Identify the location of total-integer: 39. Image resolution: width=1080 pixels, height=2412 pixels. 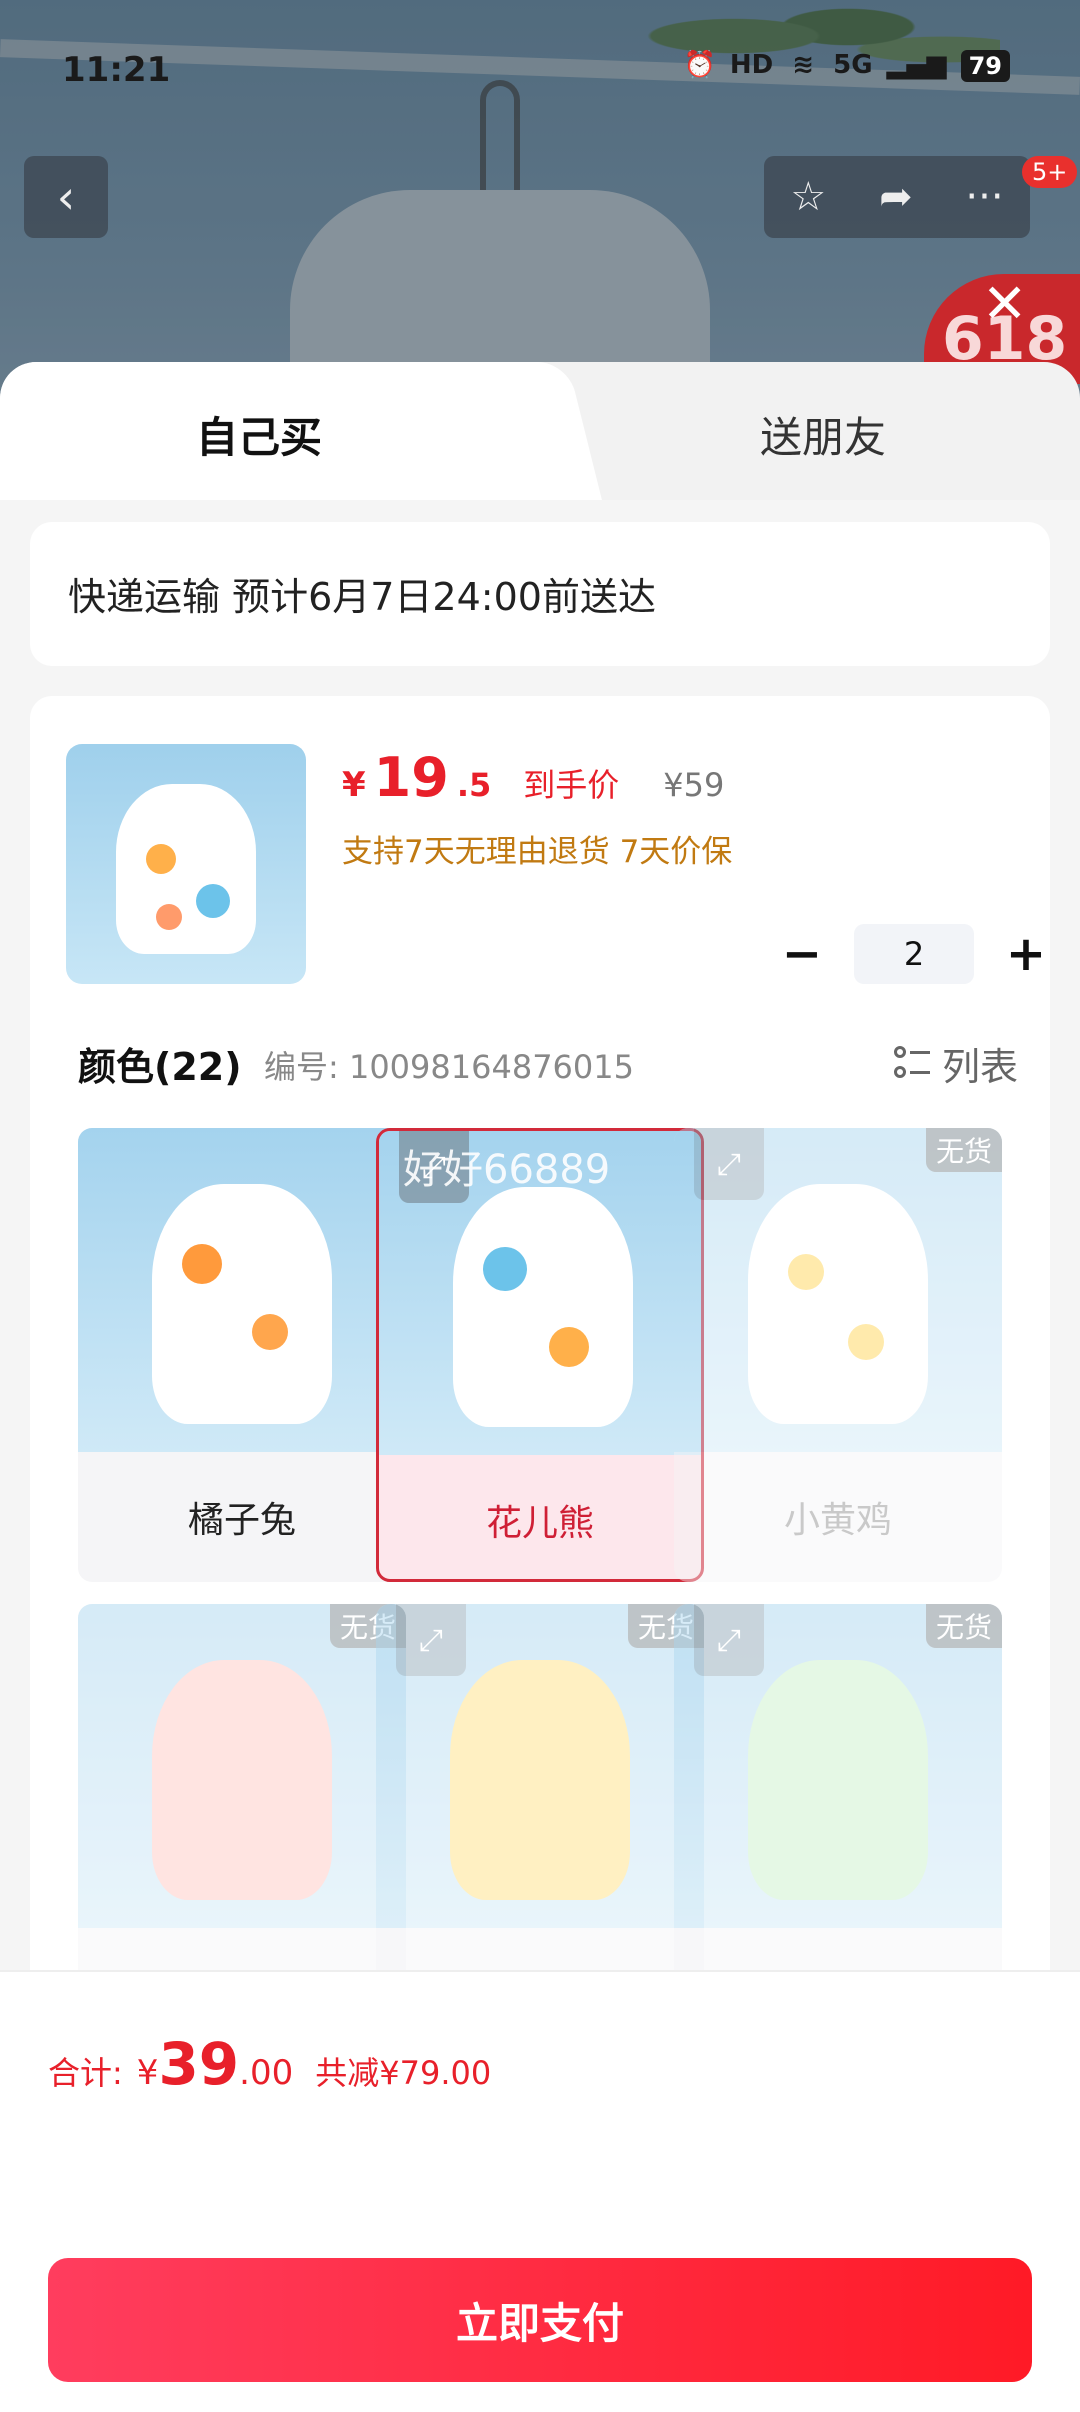
(199, 2064).